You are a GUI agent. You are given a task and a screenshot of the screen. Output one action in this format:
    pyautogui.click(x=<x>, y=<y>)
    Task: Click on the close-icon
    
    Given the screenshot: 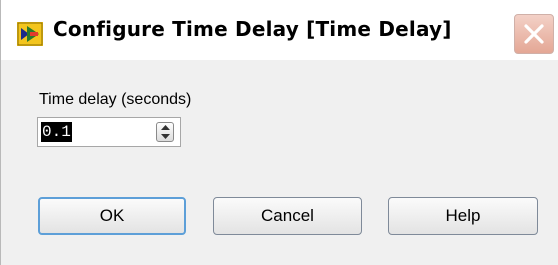 What is the action you would take?
    pyautogui.click(x=534, y=34)
    